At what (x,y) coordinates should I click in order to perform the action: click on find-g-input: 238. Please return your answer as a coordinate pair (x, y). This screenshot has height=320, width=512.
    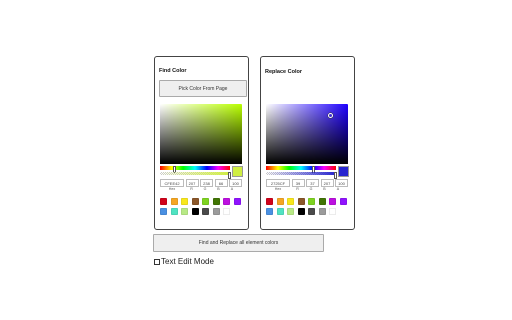
    Looking at the image, I should click on (206, 183).